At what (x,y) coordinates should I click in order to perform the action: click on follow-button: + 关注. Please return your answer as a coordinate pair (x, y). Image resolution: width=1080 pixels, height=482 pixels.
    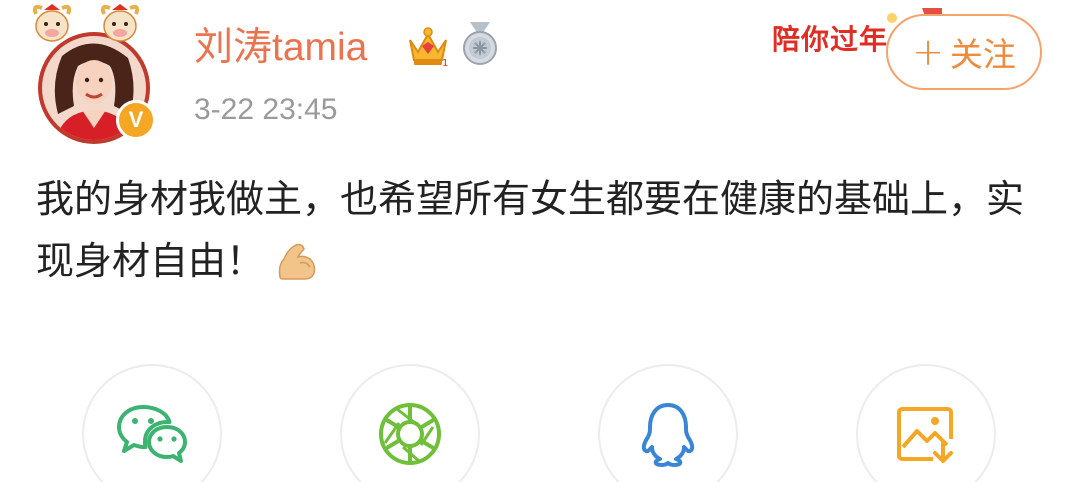
    Looking at the image, I should click on (964, 52).